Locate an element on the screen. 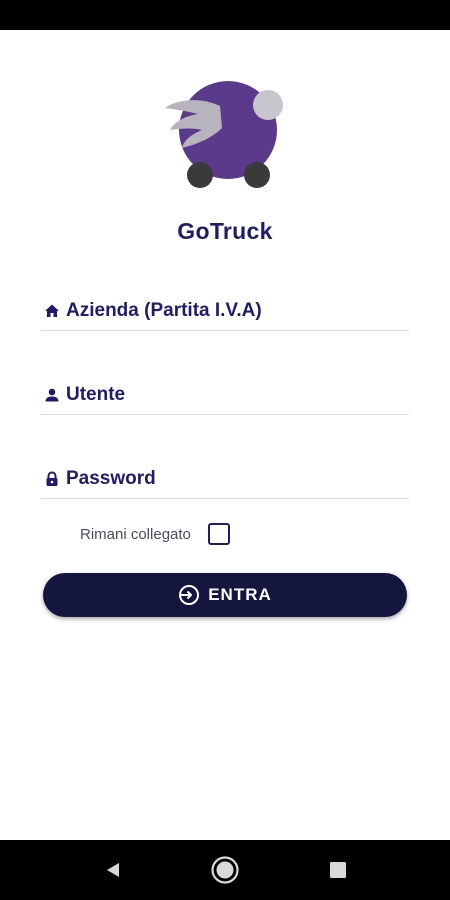 Image resolution: width=450 pixels, height=900 pixels. gotruck-logo is located at coordinates (224, 134).